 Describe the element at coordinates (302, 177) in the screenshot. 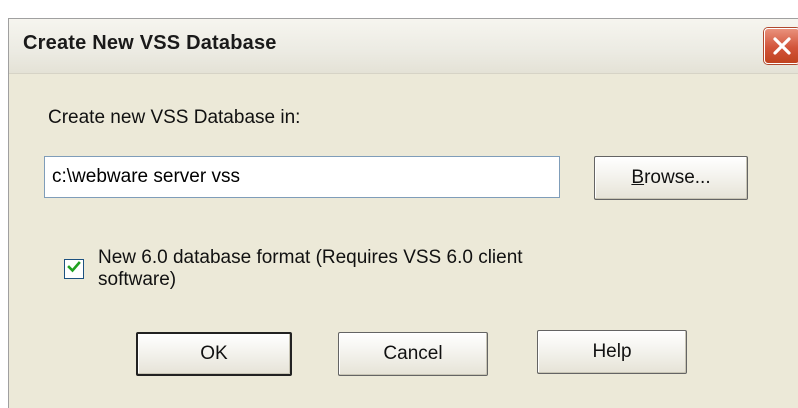

I see `database-path-input` at that location.